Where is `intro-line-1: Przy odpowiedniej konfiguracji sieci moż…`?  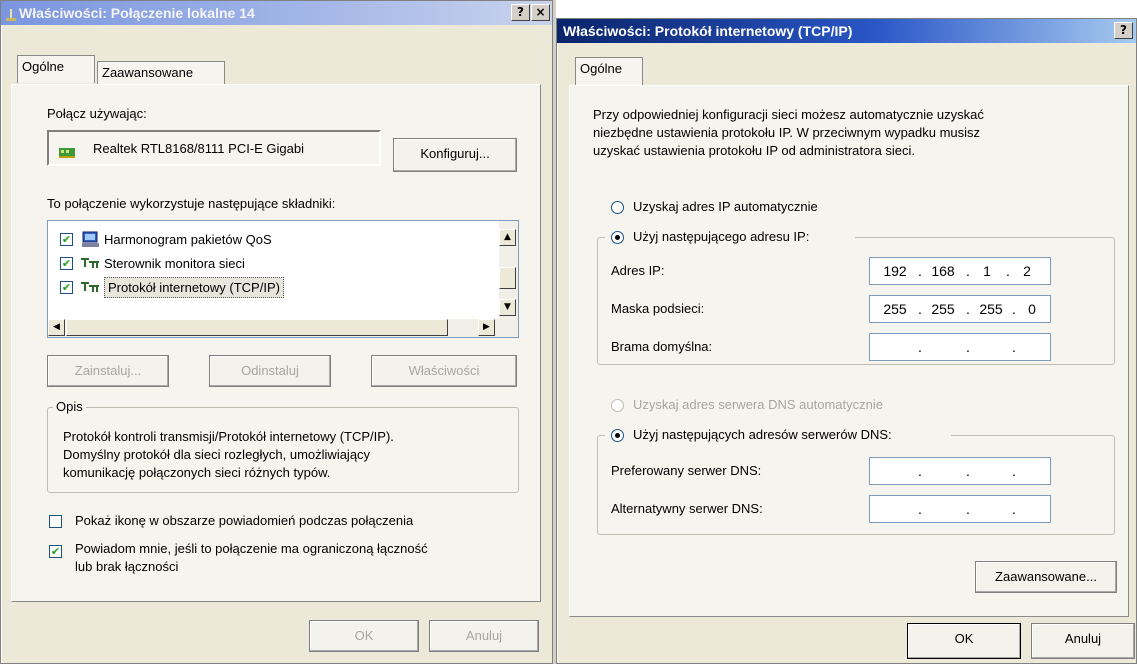 intro-line-1: Przy odpowiedniej konfiguracji sieci moż… is located at coordinates (788, 114).